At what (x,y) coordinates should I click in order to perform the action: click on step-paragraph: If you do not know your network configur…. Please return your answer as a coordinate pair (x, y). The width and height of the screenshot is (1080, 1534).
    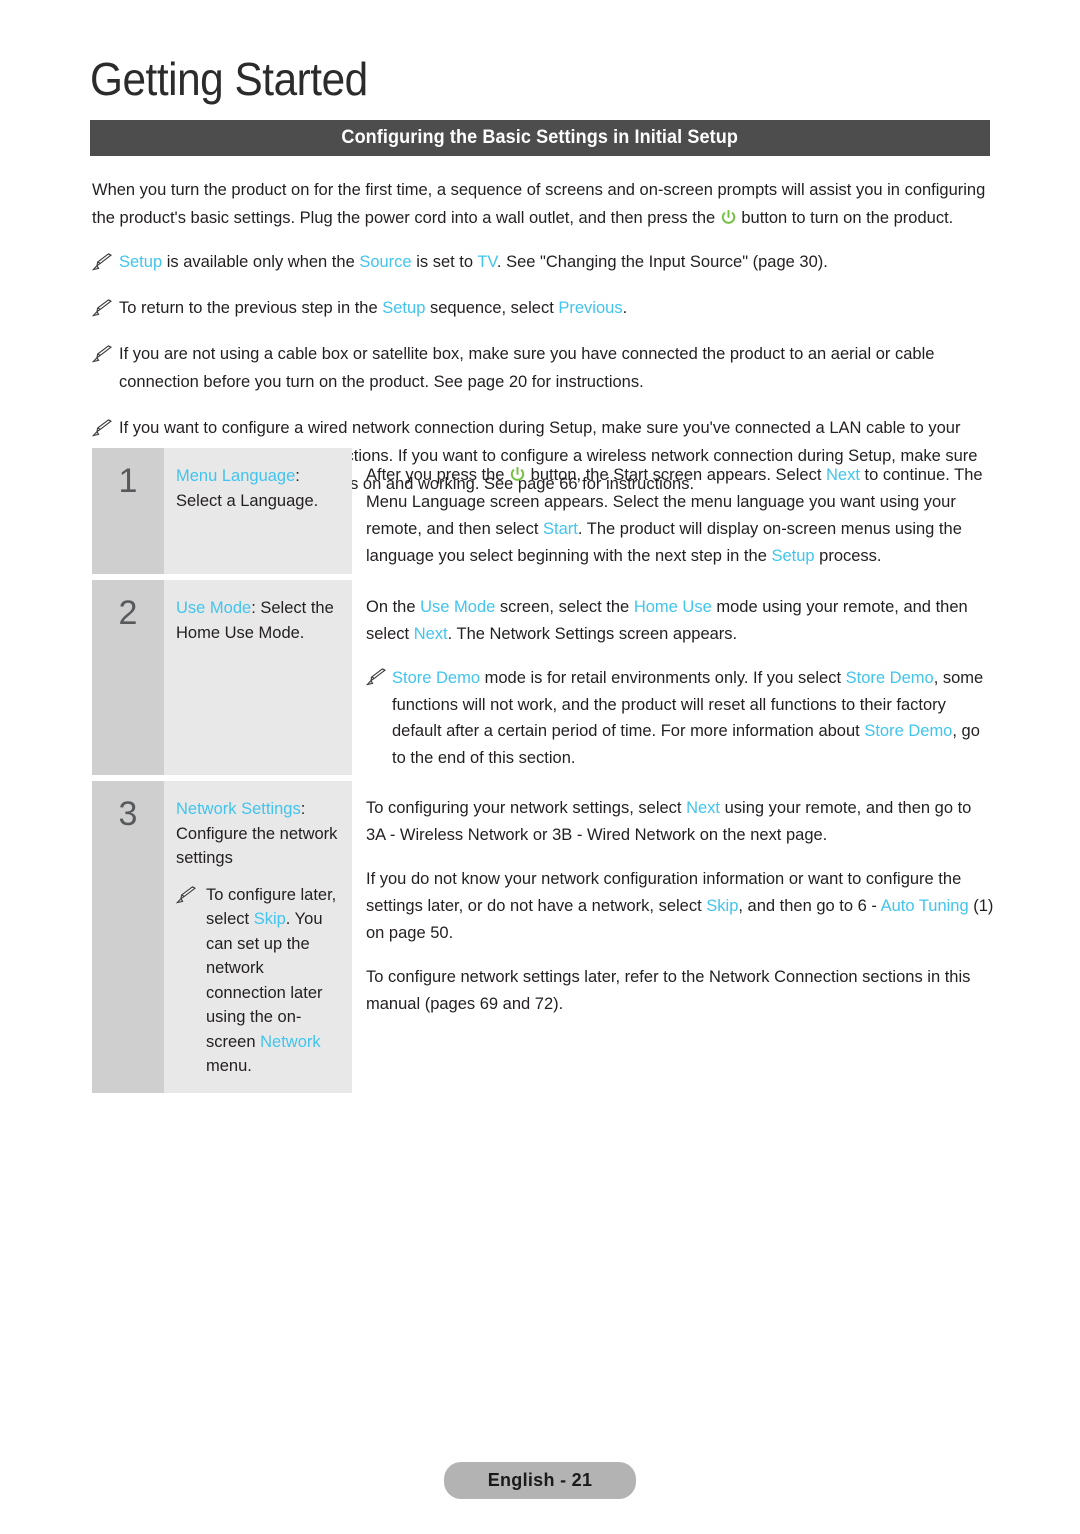
    Looking at the image, I should click on (680, 906).